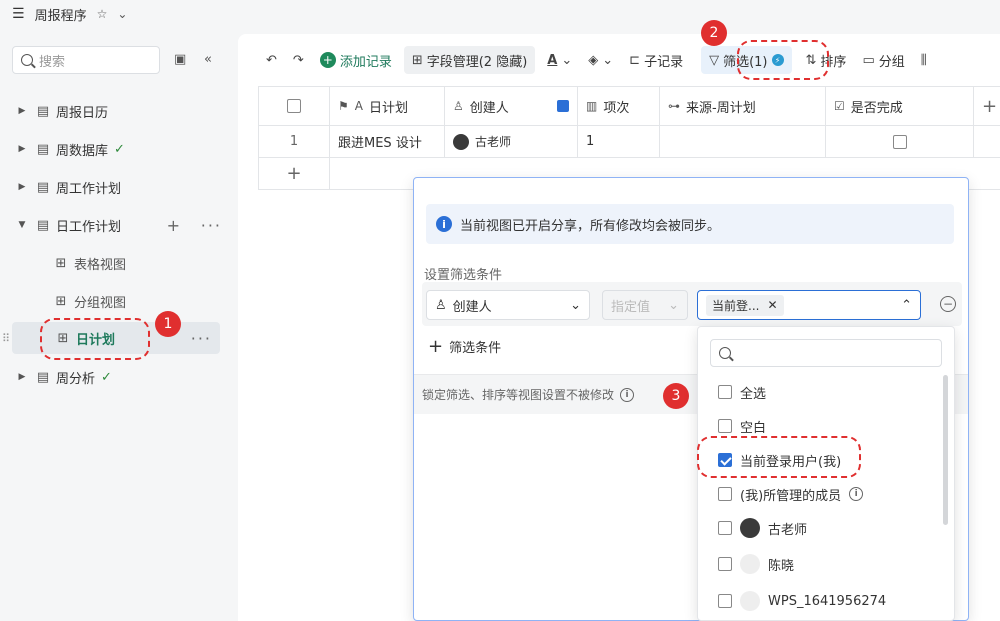  I want to click on add-record-button: + 添加记录, so click(356, 60).